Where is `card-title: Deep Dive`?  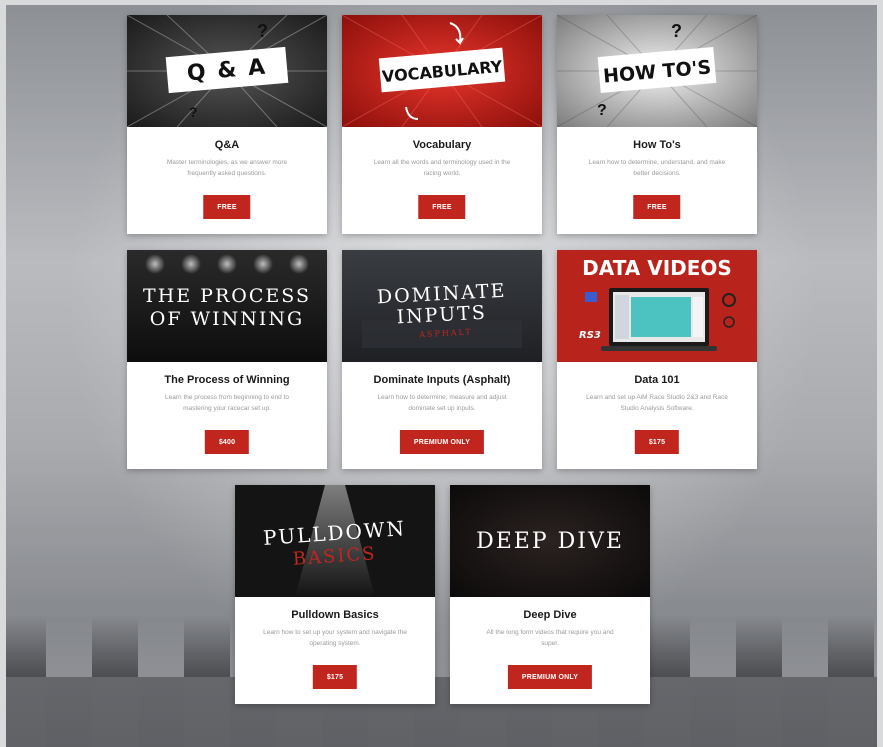 card-title: Deep Dive is located at coordinates (550, 615).